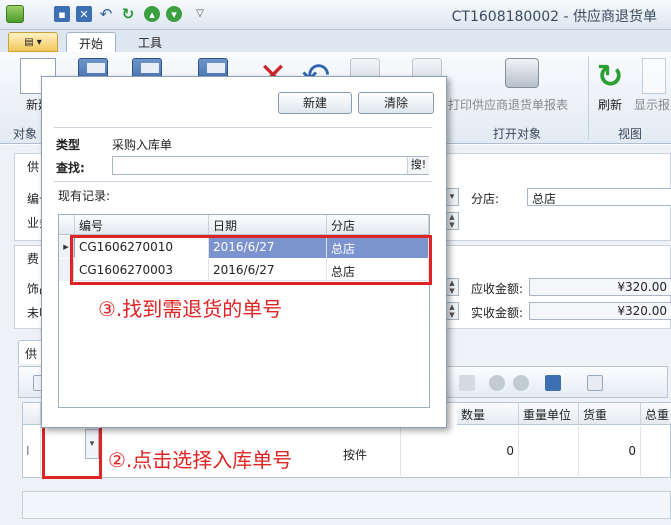  Describe the element at coordinates (142, 145) in the screenshot. I see `type-value: 采购入库单` at that location.